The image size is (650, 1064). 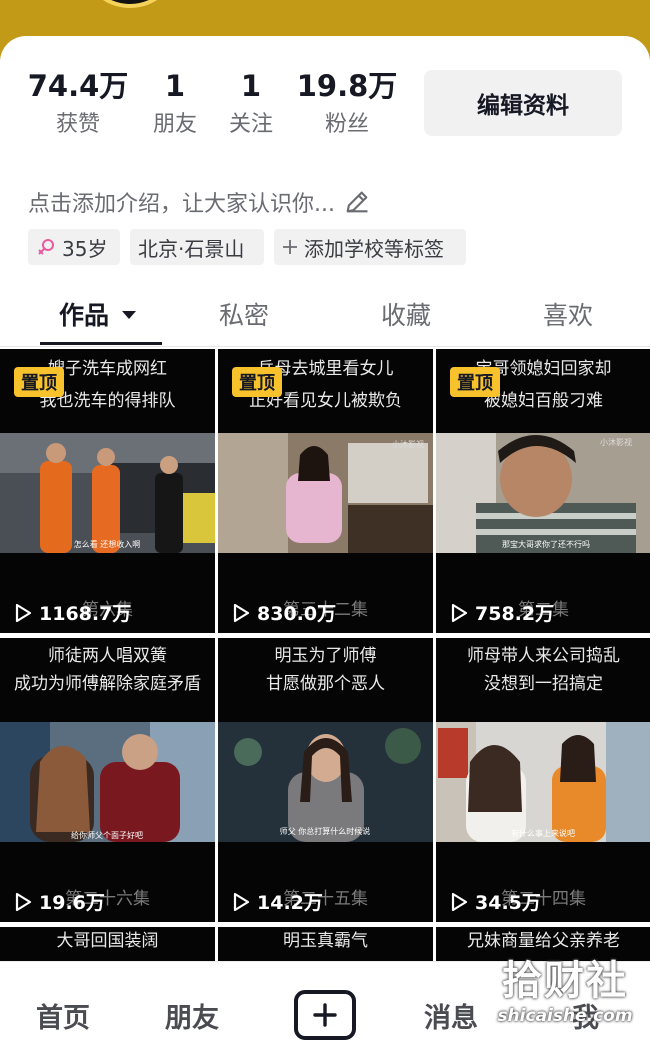 What do you see at coordinates (107, 684) in the screenshot?
I see `video-caption-line: 成功为师傅解除家庭矛盾` at bounding box center [107, 684].